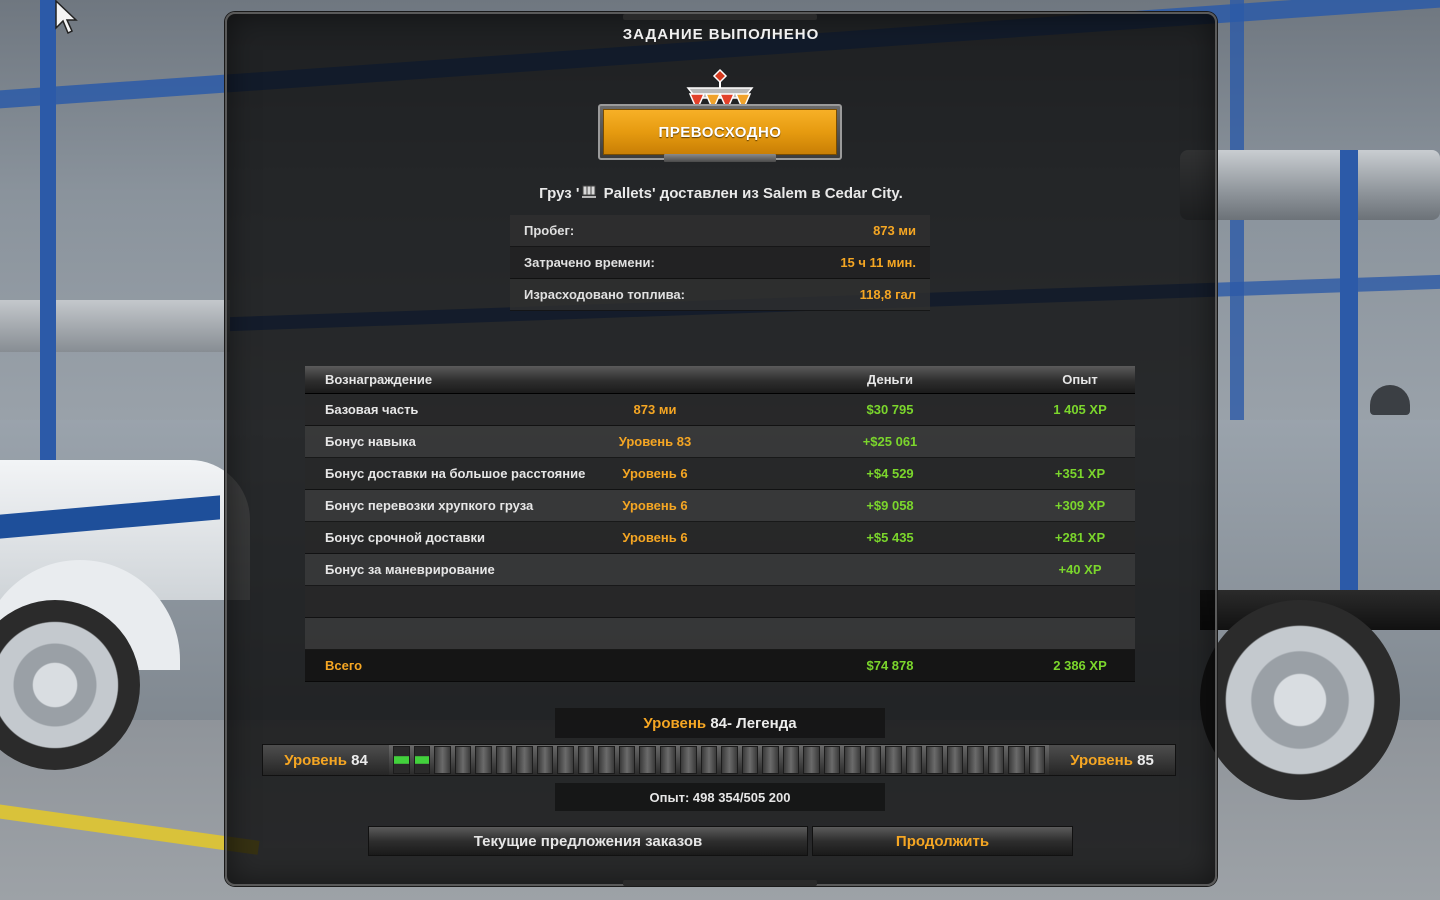 Image resolution: width=1440 pixels, height=900 pixels. Describe the element at coordinates (1101, 760) in the screenshot. I see `next-level-word: Уровень` at that location.